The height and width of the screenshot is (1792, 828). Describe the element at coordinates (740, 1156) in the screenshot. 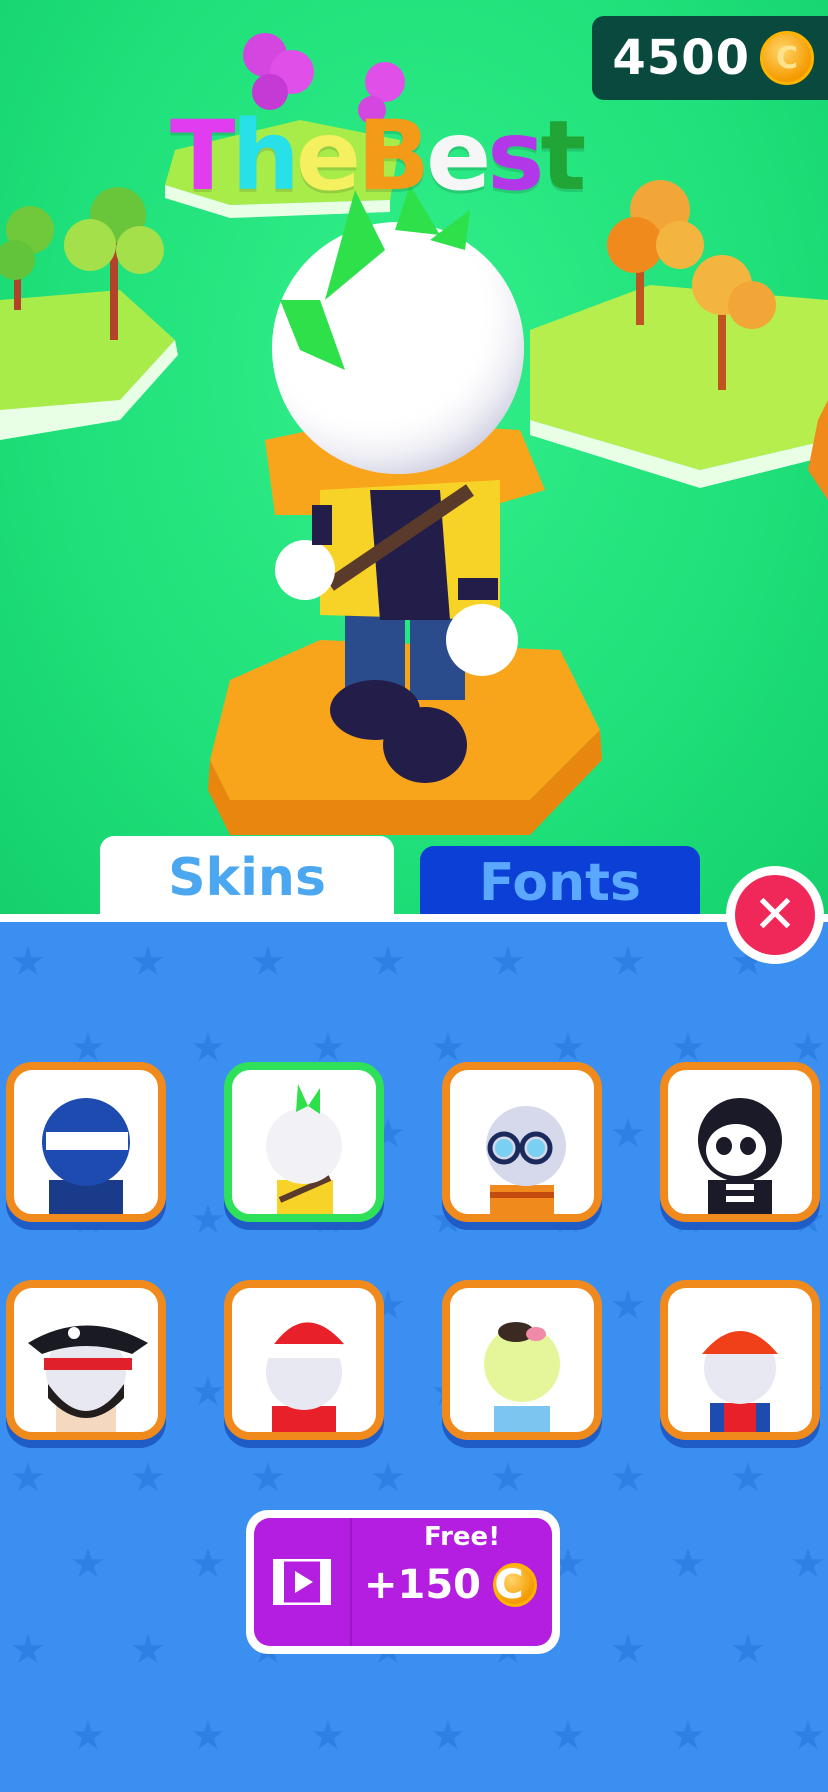

I see `skeleton-avatar` at that location.